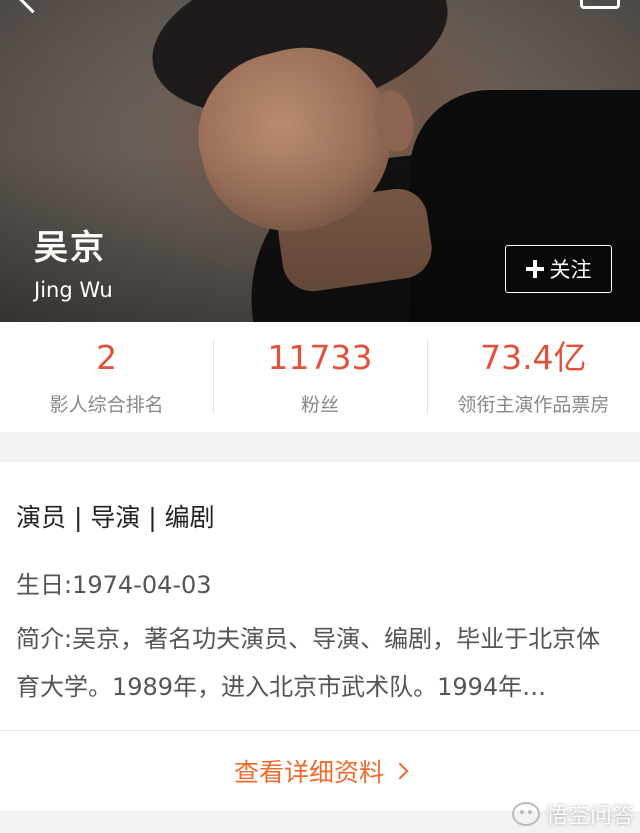  What do you see at coordinates (526, 814) in the screenshot?
I see `wukong-logo-icon` at bounding box center [526, 814].